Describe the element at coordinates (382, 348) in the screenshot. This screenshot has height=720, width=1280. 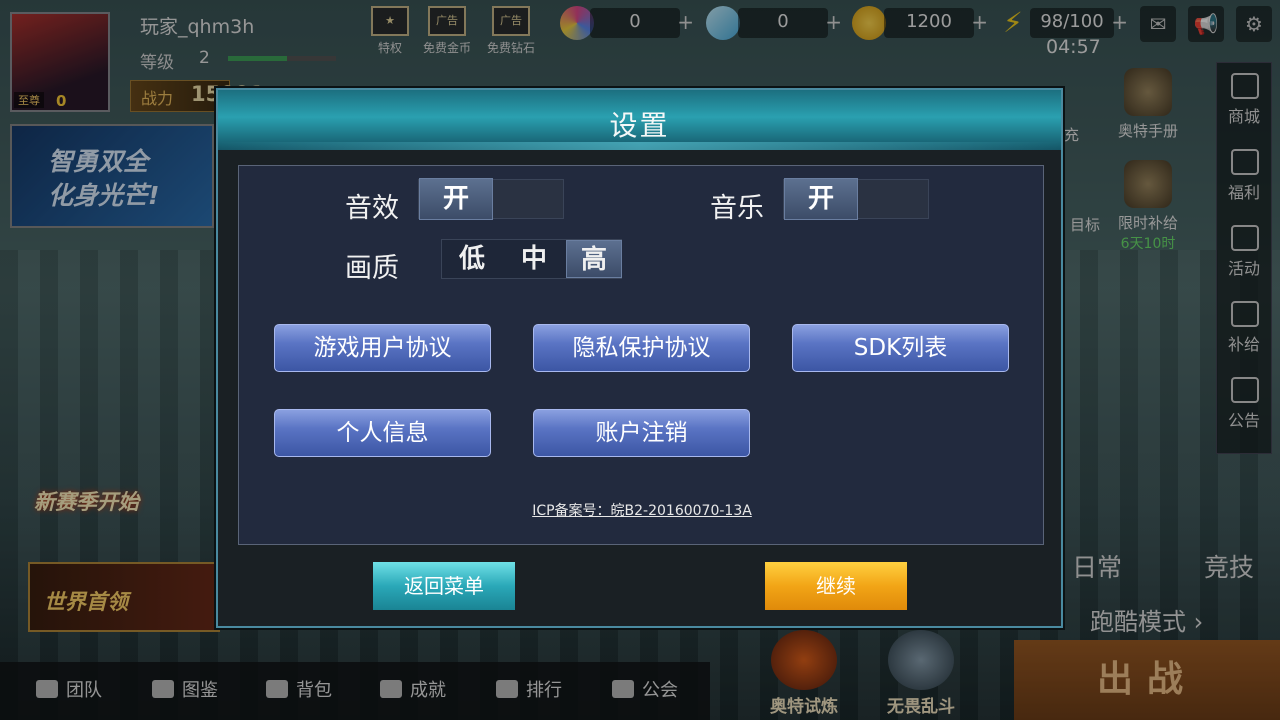
I see `user-agreement-button: 游戏用户协议` at that location.